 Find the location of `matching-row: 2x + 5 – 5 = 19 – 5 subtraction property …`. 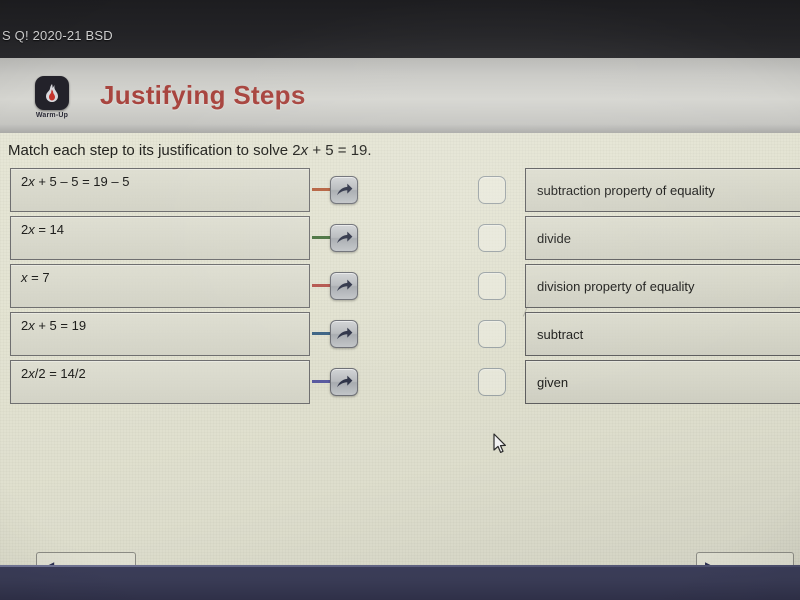

matching-row: 2x + 5 – 5 = 19 – 5 subtraction property … is located at coordinates (400, 190).